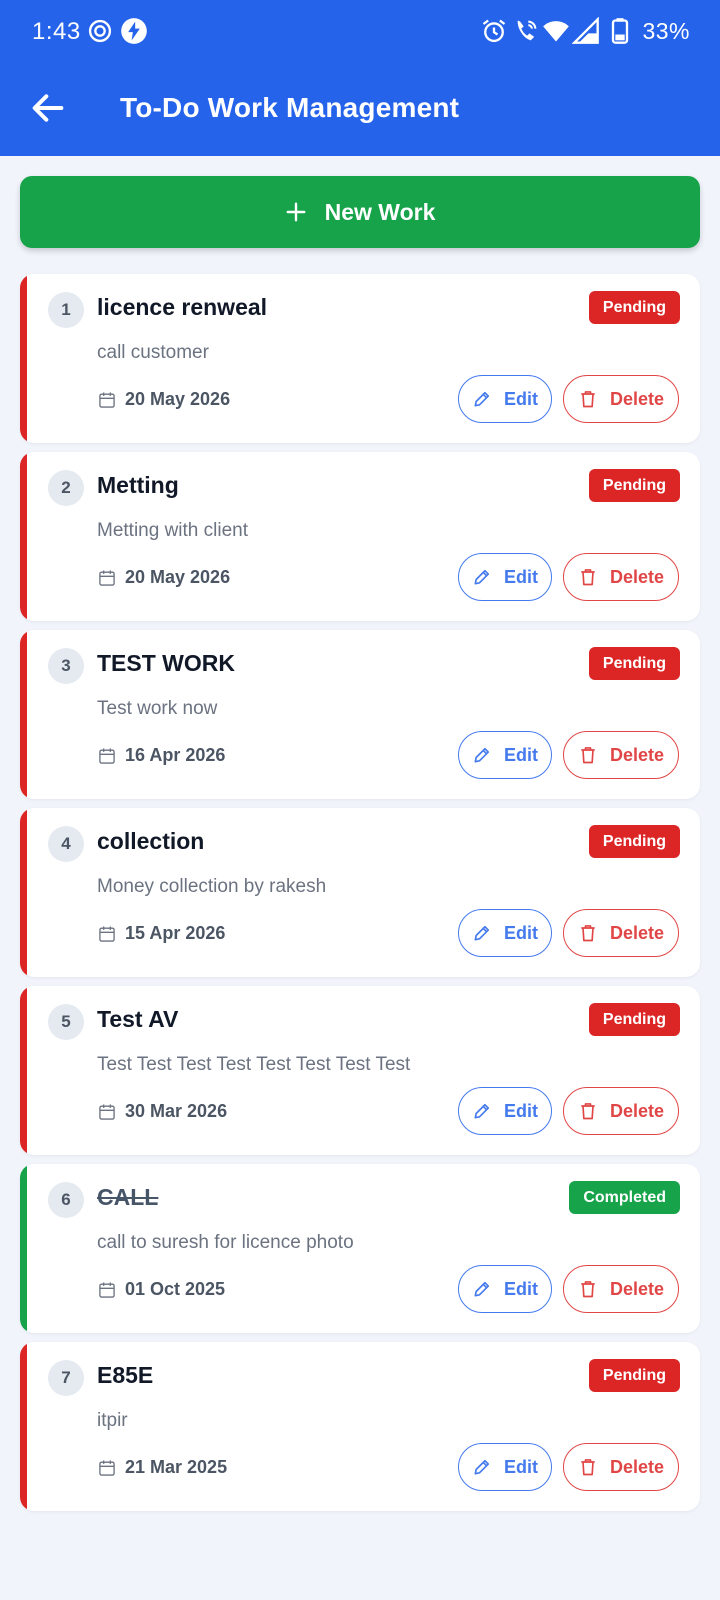 This screenshot has height=1600, width=720. Describe the element at coordinates (112, 1420) in the screenshot. I see `task-description: itpir` at that location.